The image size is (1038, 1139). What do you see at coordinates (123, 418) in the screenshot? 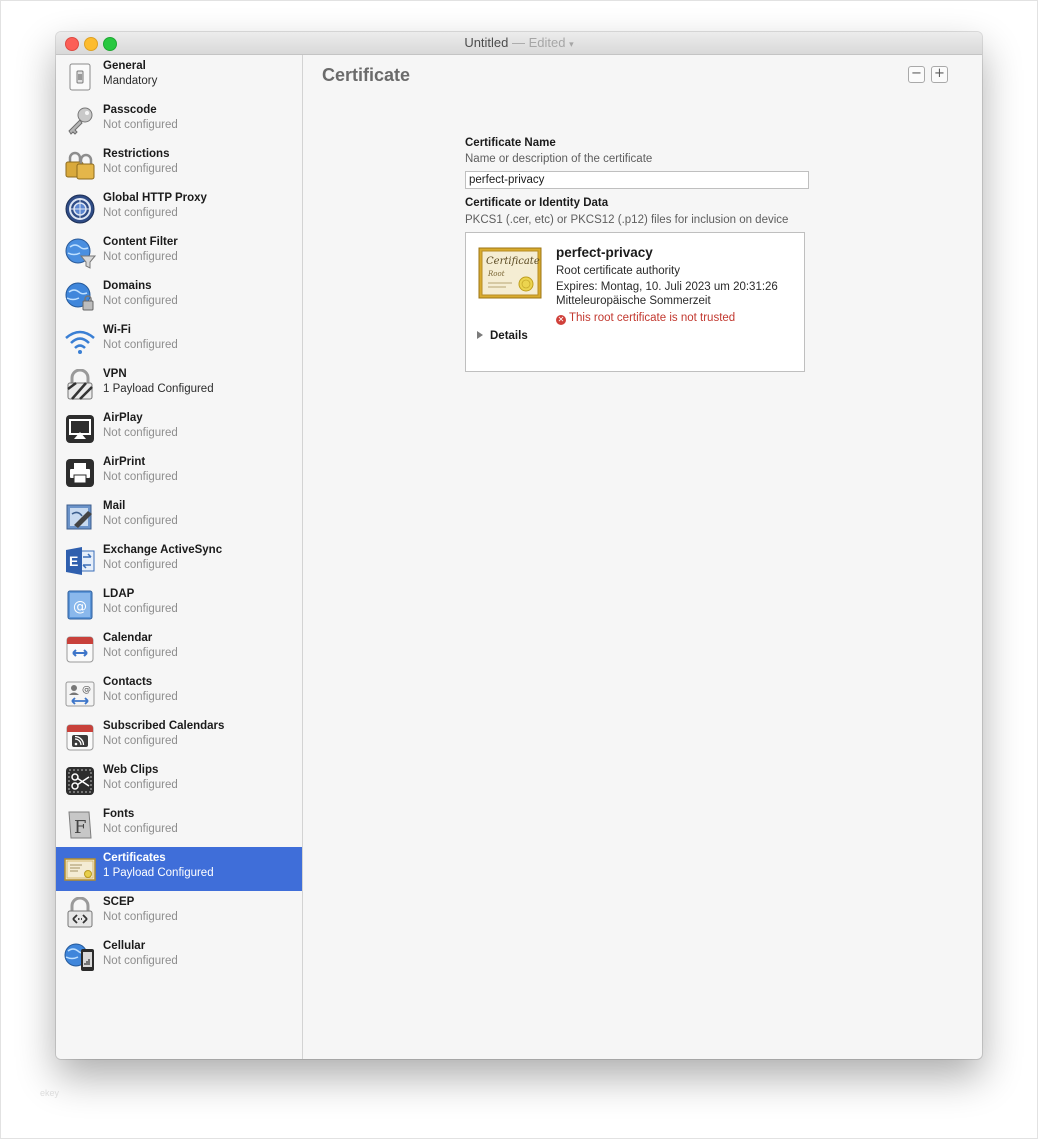
I see `sidebar-item-label: AirPlay` at bounding box center [123, 418].